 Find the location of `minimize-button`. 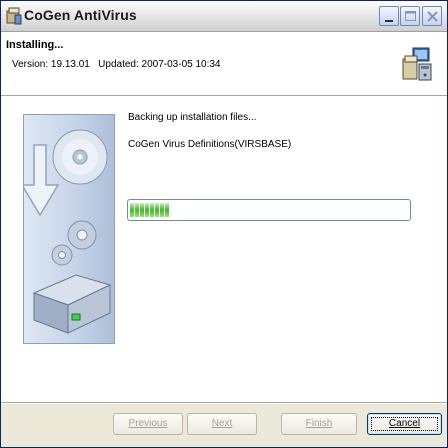

minimize-button is located at coordinates (389, 16).